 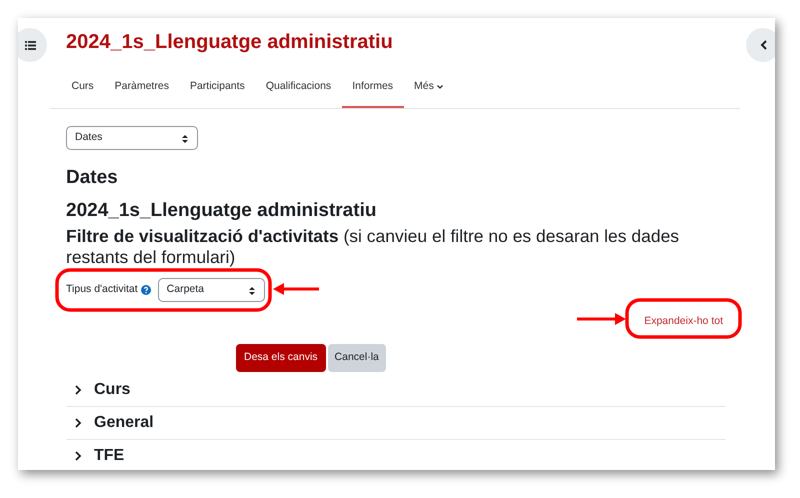 What do you see at coordinates (373, 247) in the screenshot?
I see `filter-heading: Filtre de visualització d'activitats (si canvieu el filtre no es desaran les dades restants del formulari)` at bounding box center [373, 247].